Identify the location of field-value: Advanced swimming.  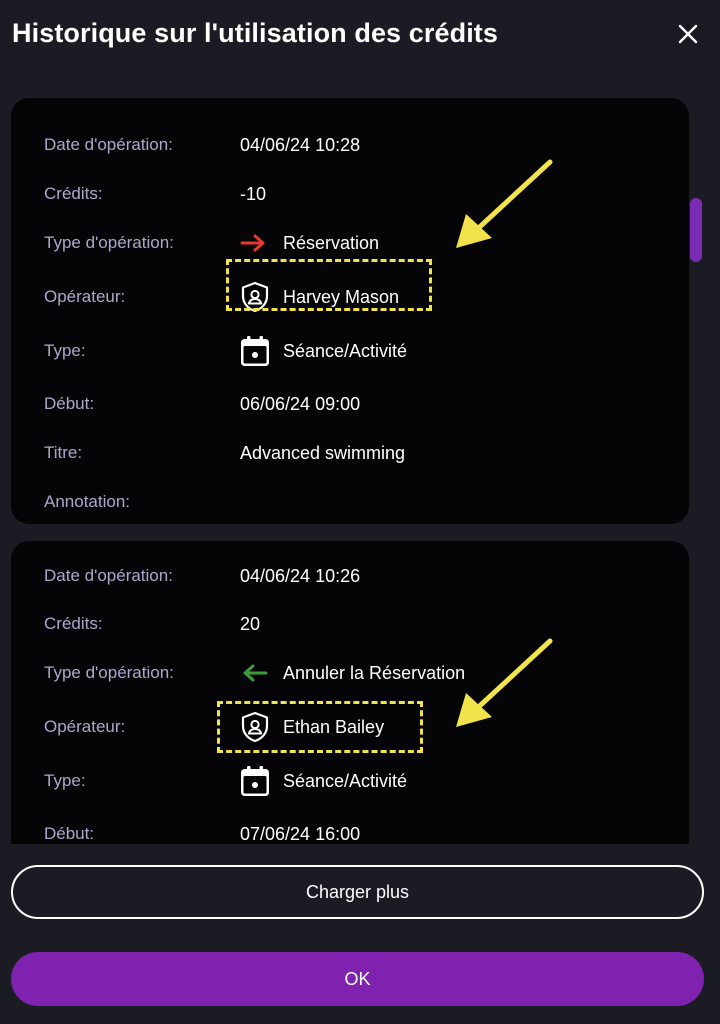
(323, 453).